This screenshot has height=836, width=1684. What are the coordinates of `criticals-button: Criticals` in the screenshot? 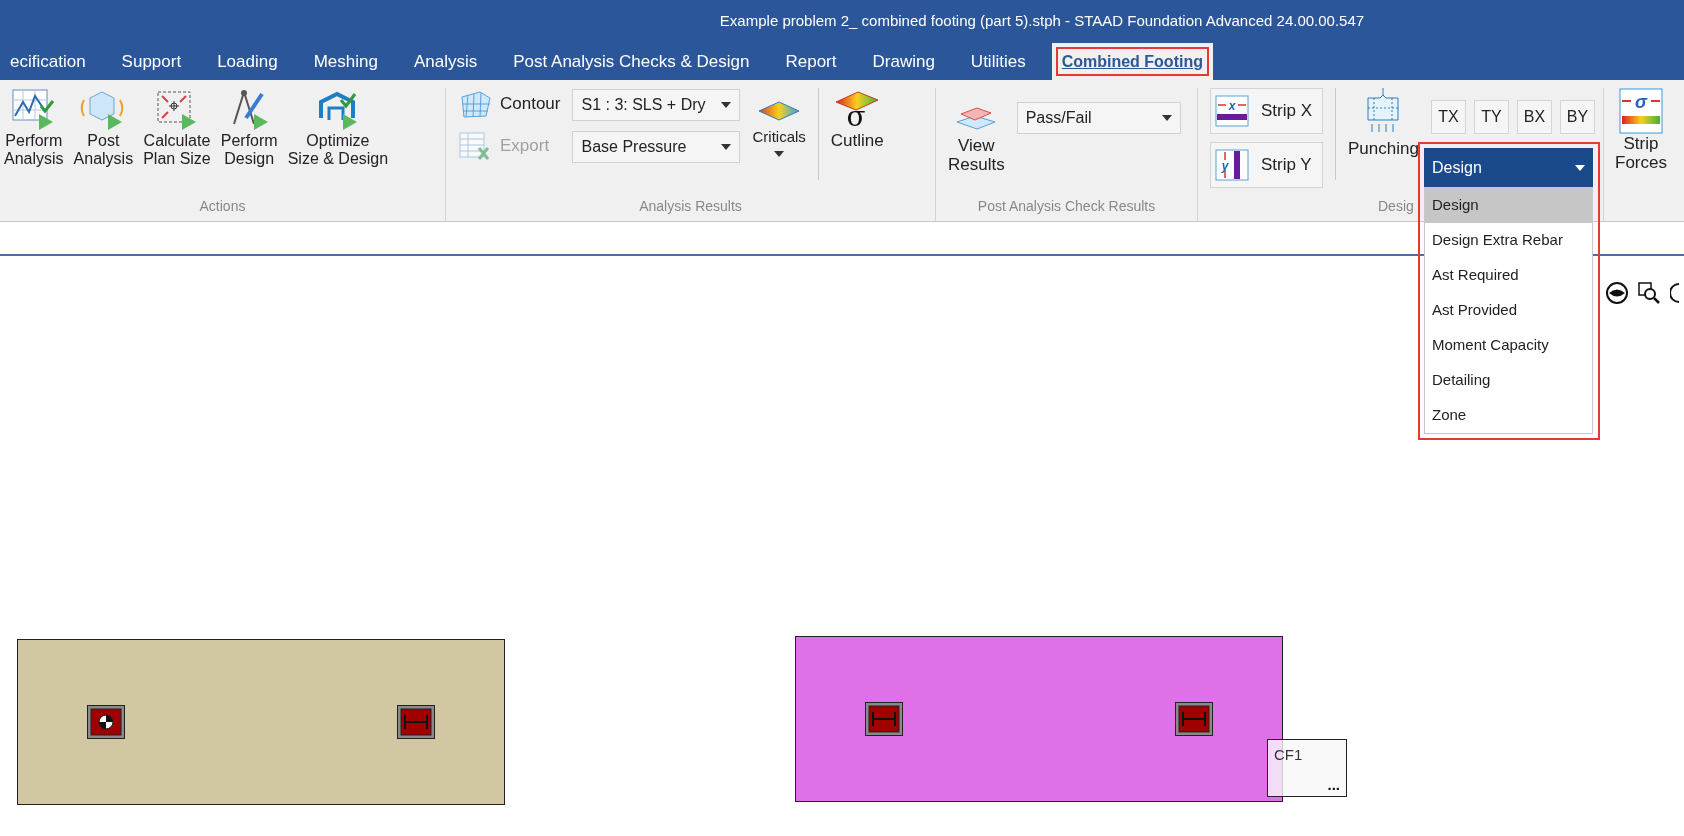 It's located at (779, 122).